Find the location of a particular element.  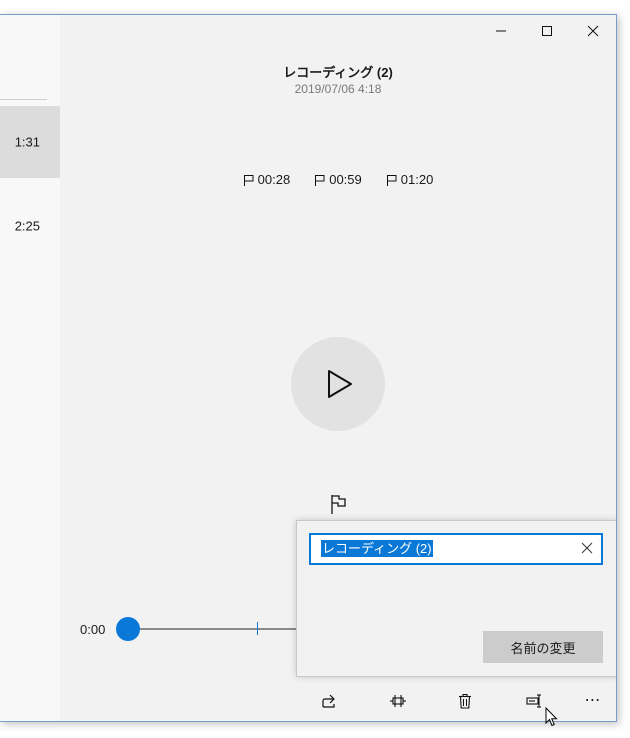

delete-button is located at coordinates (465, 701).